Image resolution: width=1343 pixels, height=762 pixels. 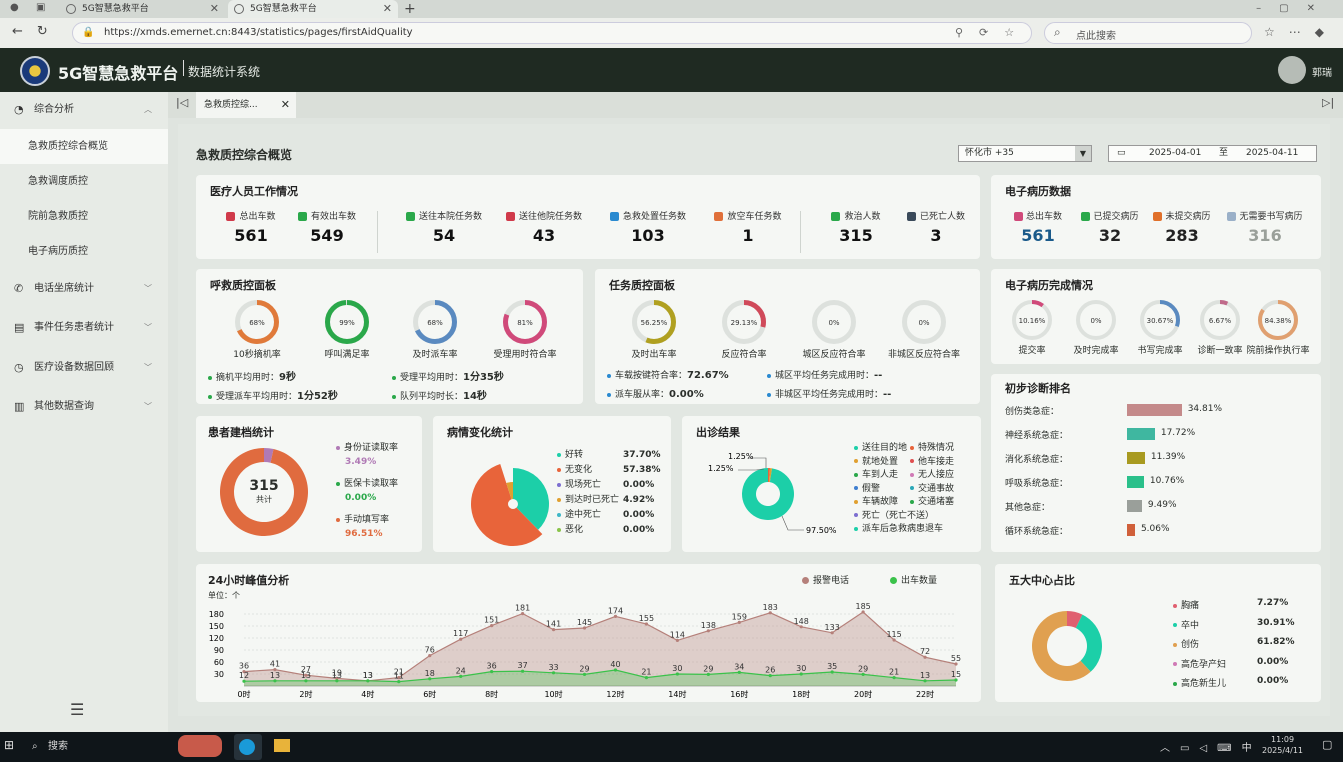 I want to click on edge-browser-icon, so click(x=248, y=747).